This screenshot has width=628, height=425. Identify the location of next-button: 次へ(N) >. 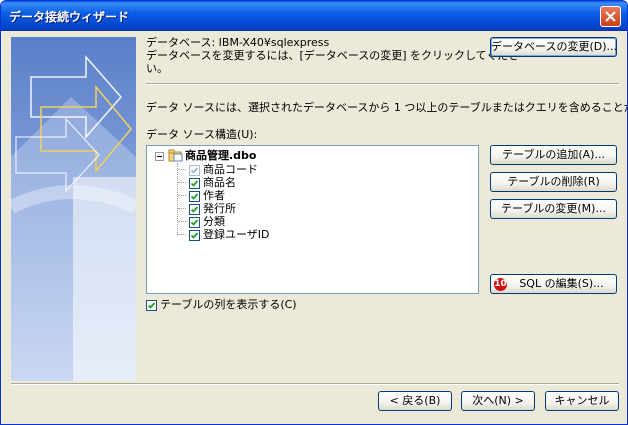
(498, 401).